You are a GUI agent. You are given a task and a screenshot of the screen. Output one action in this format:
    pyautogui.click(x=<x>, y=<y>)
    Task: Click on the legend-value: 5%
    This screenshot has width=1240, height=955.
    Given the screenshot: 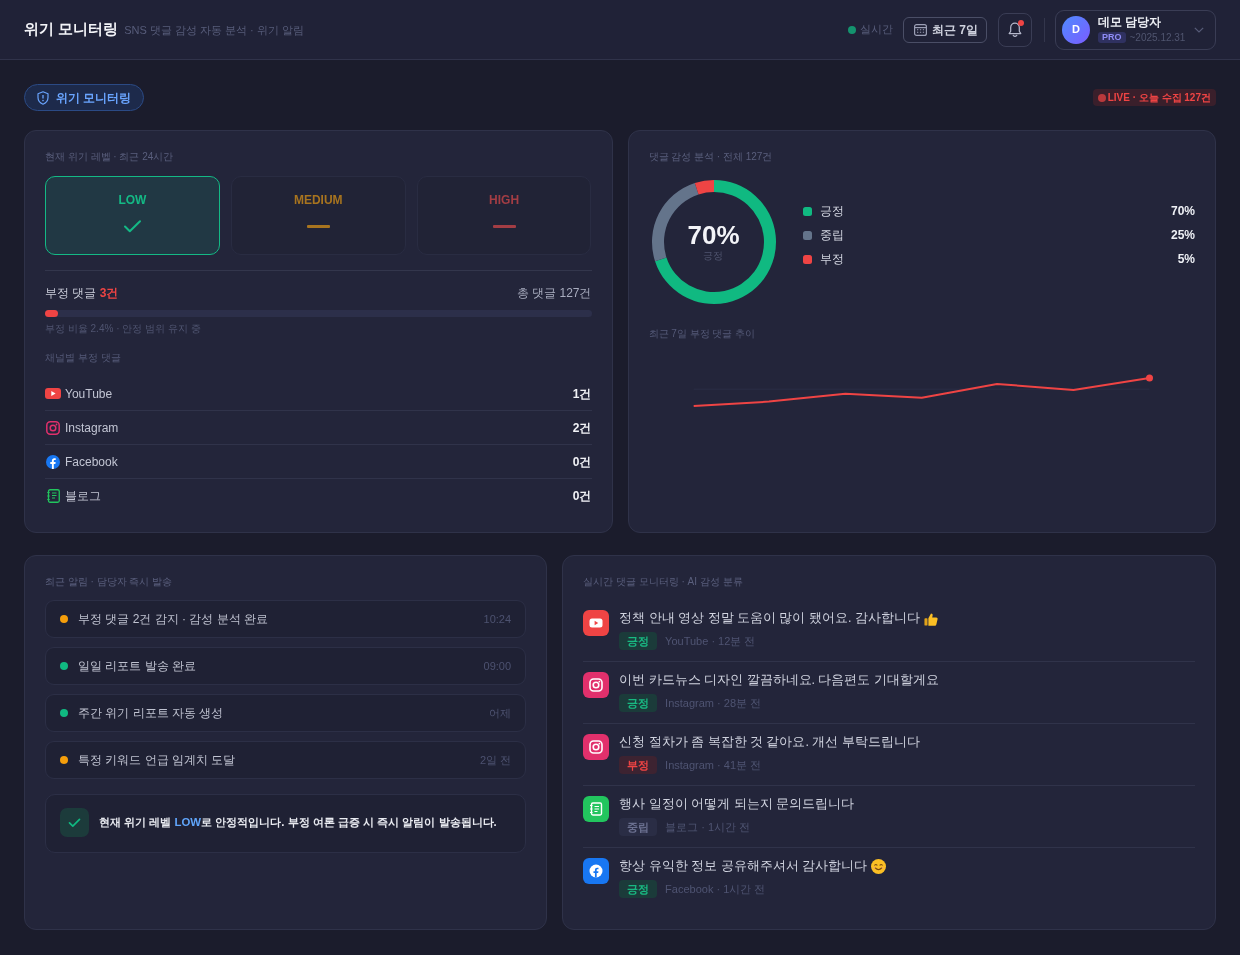 What is the action you would take?
    pyautogui.click(x=1186, y=259)
    